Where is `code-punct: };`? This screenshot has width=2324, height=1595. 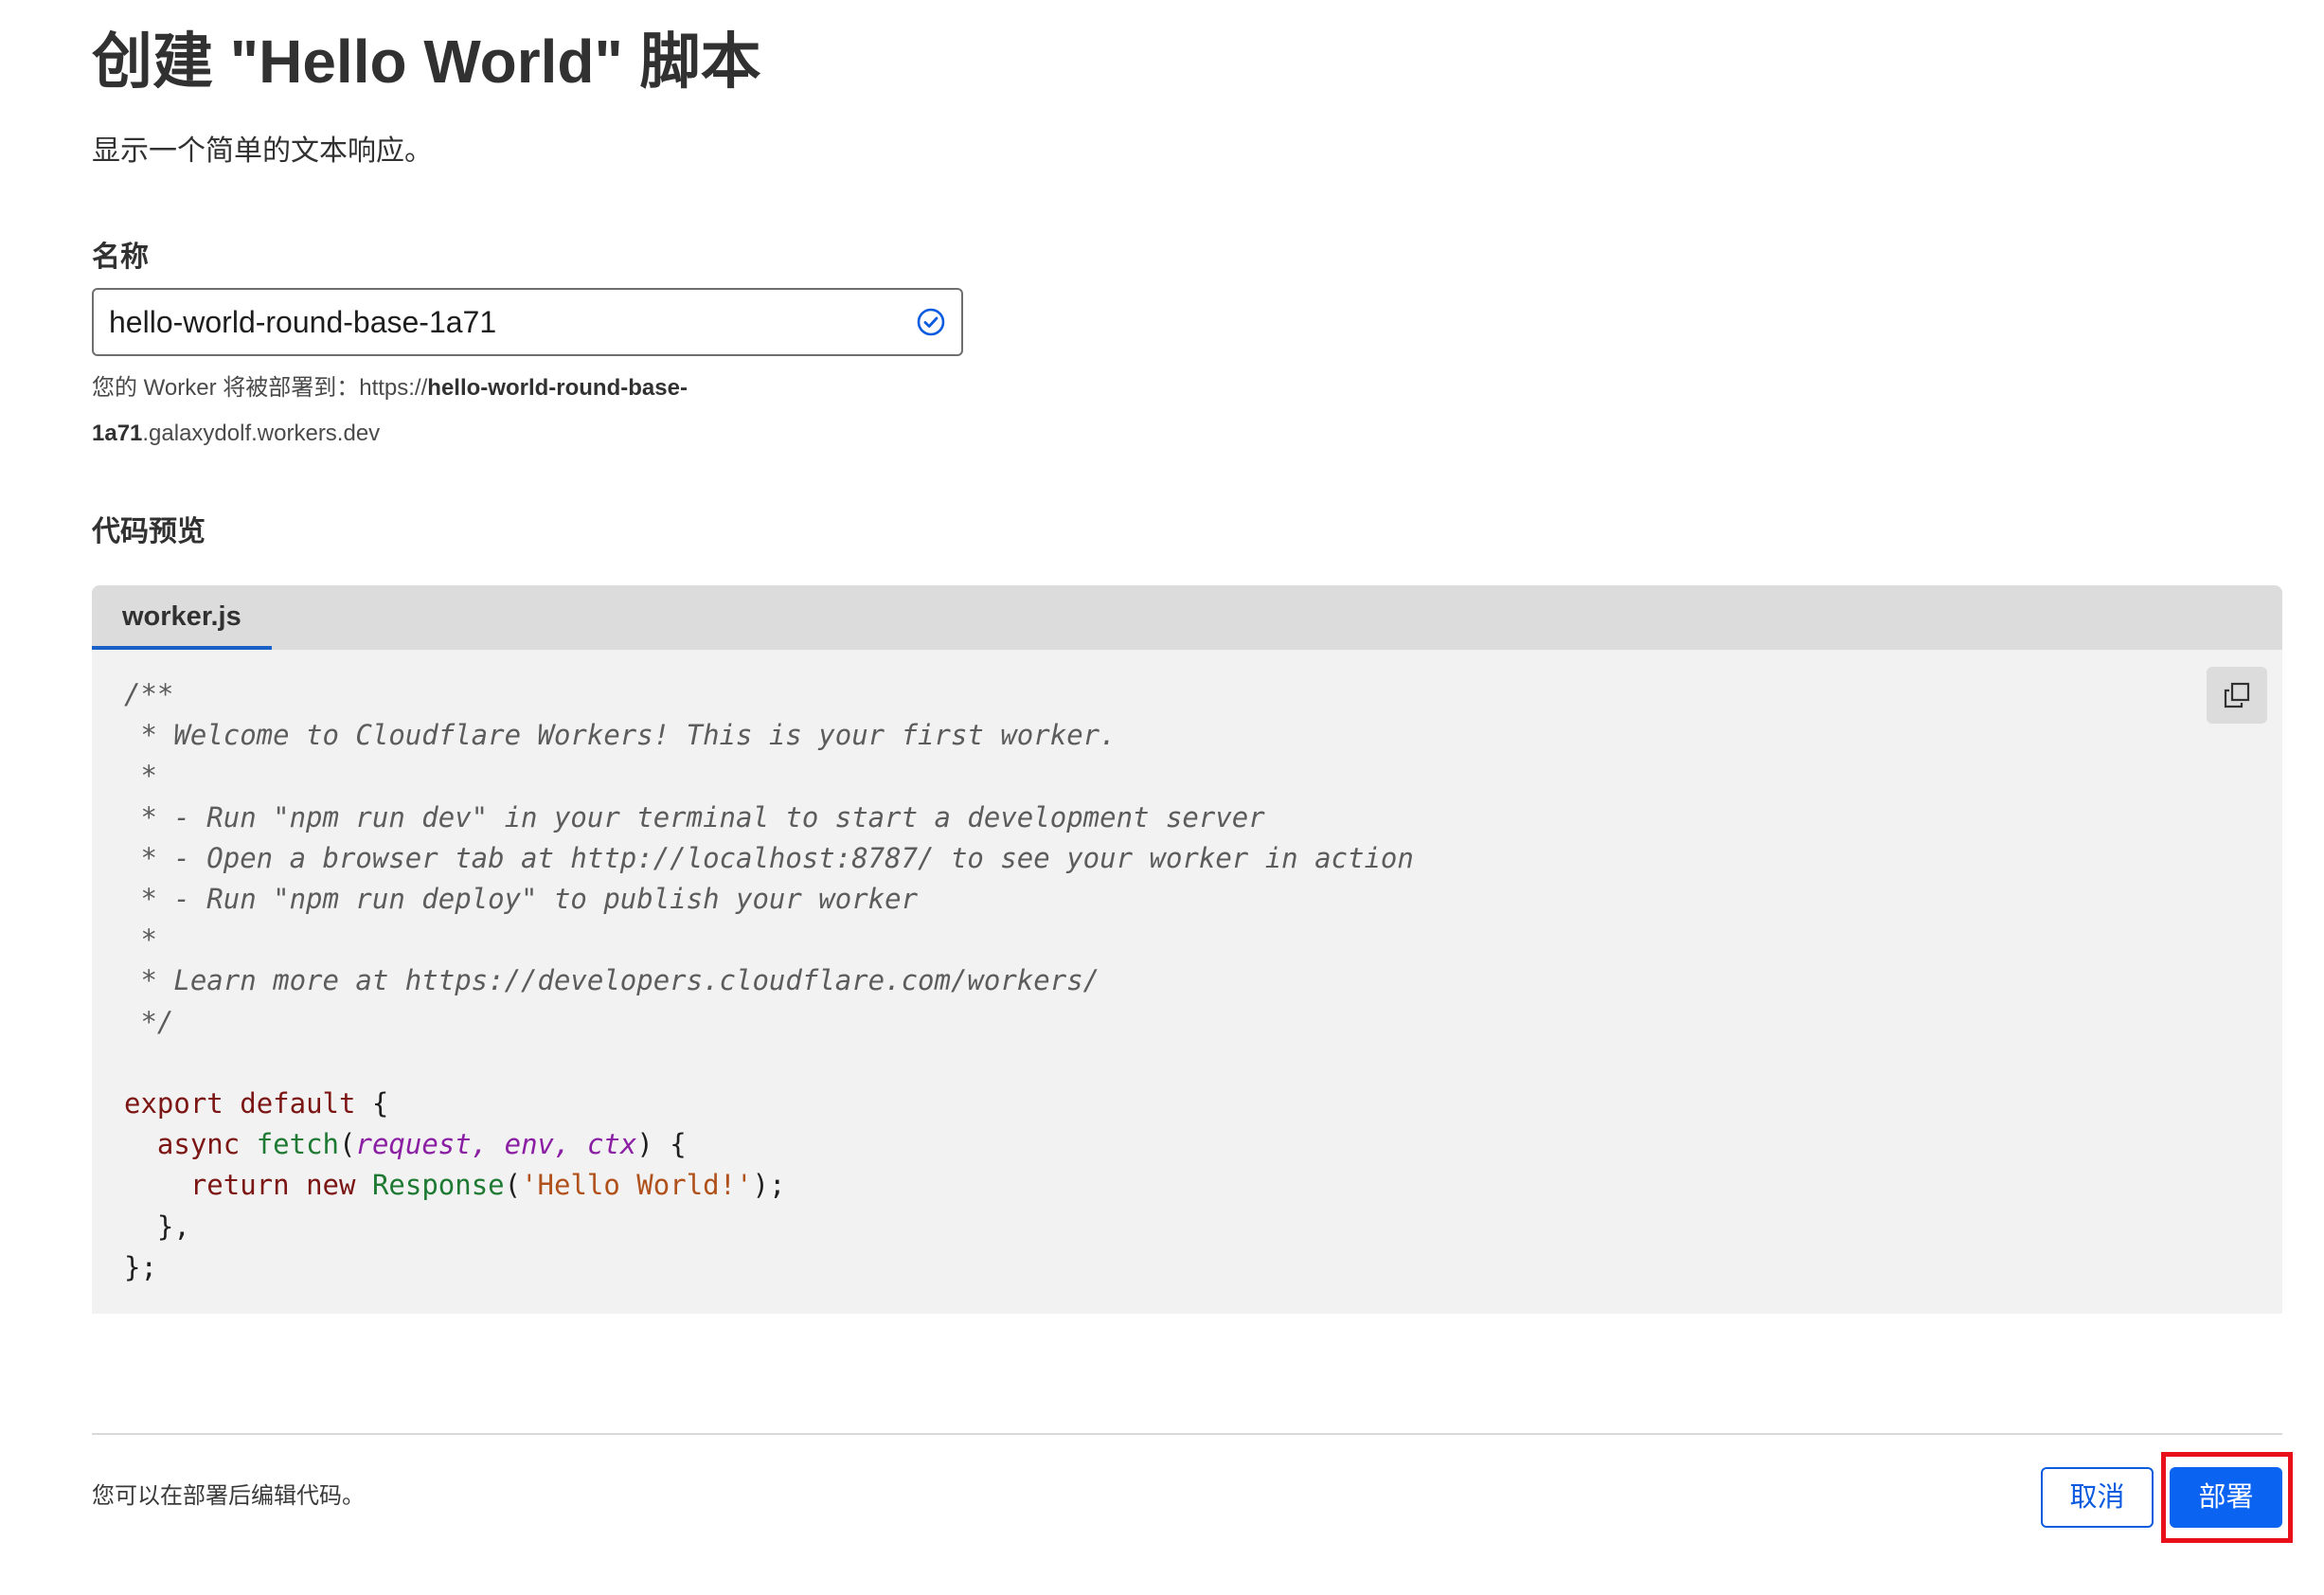 code-punct: }; is located at coordinates (141, 1266).